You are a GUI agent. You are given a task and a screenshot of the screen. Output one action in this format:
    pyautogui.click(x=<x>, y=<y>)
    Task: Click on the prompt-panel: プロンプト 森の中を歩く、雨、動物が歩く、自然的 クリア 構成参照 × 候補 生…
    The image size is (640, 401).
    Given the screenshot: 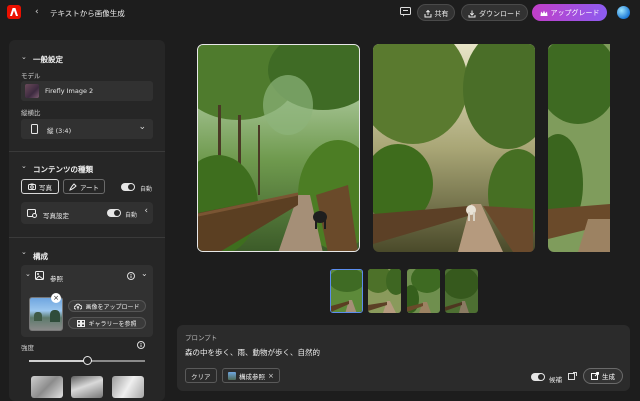 What is the action you would take?
    pyautogui.click(x=403, y=358)
    